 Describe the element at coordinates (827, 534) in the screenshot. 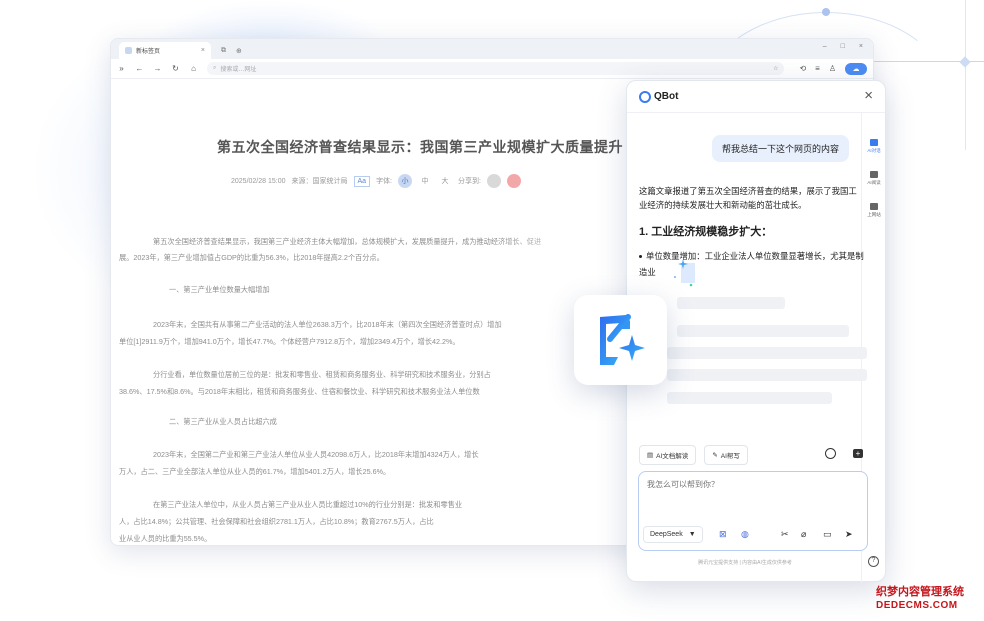

I see `screenshot-icon: ▭` at that location.